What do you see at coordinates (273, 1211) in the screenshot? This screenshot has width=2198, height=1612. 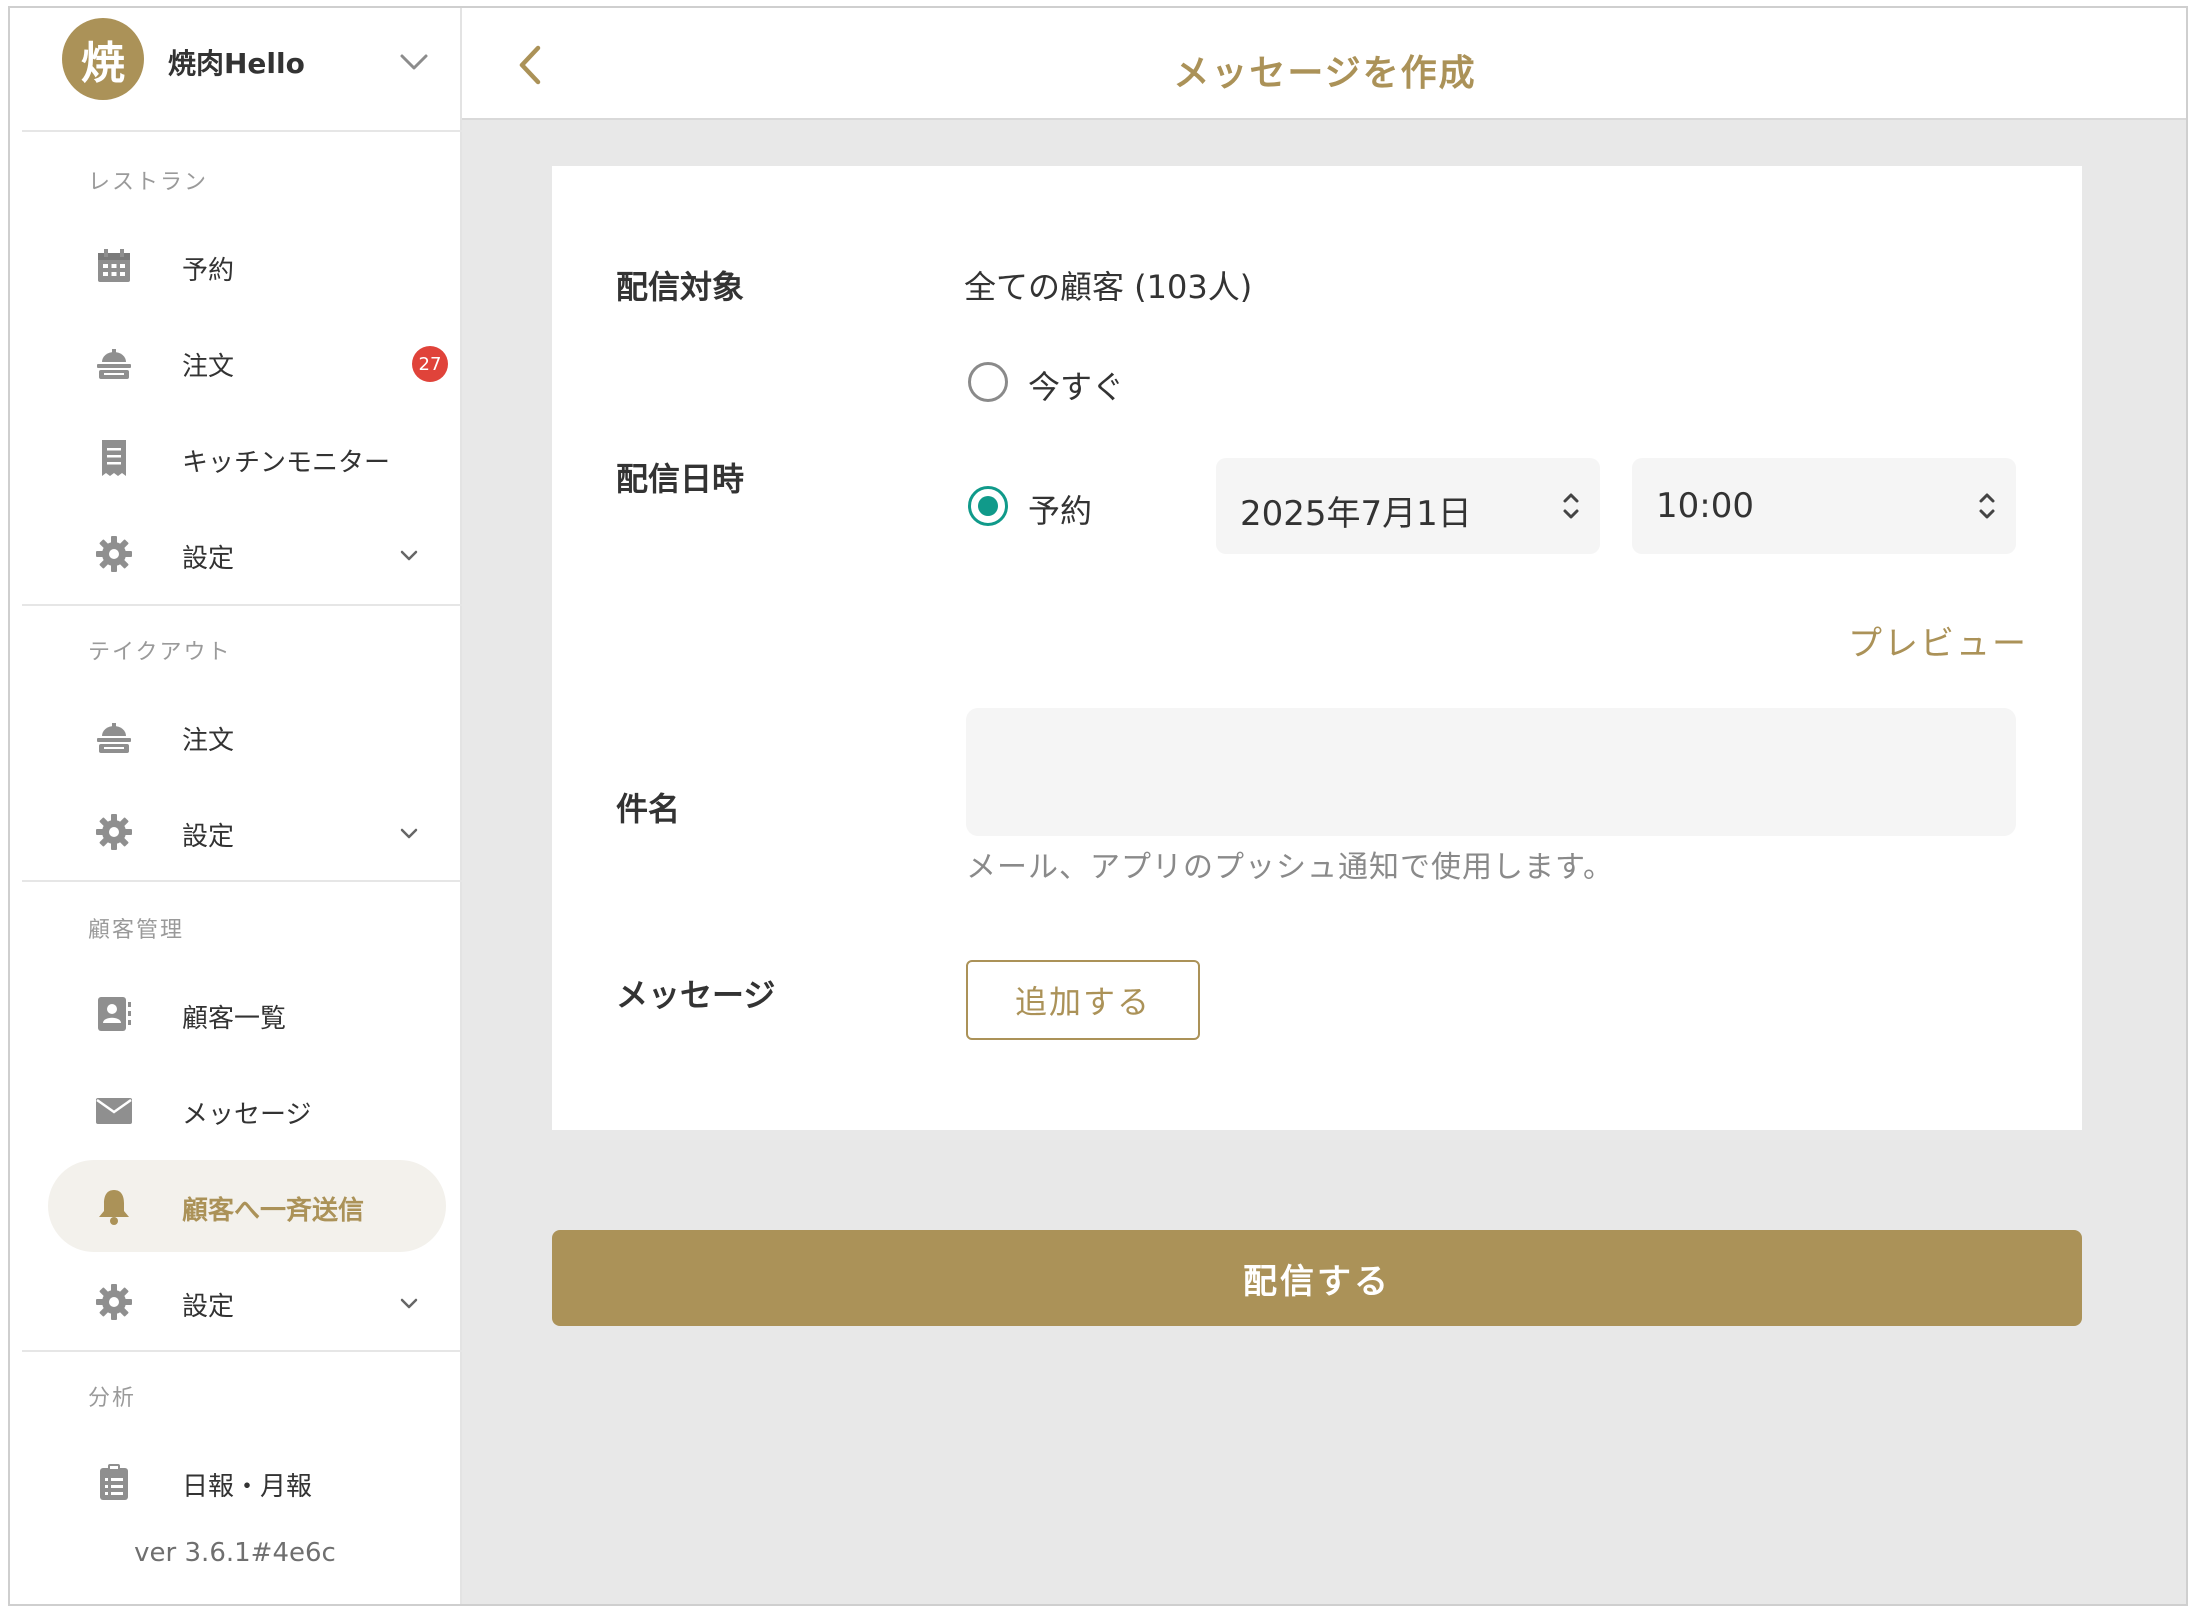 I see `sidebar-item-label: 顧客へ一斉送信` at bounding box center [273, 1211].